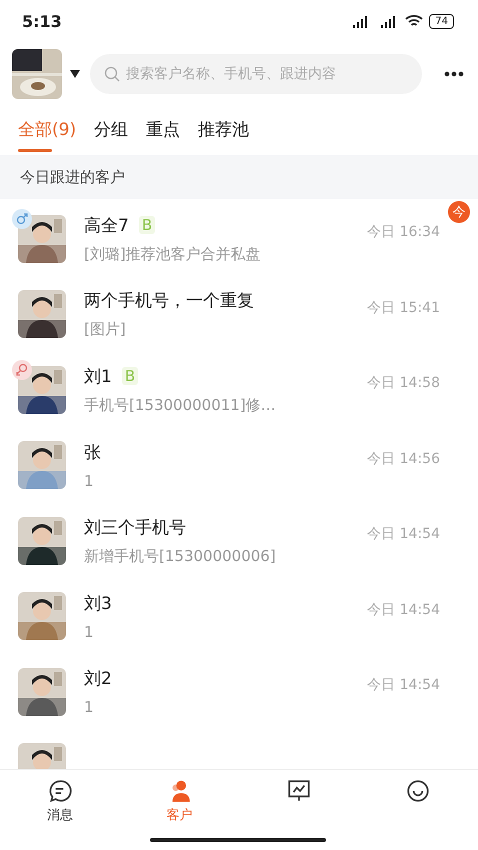  I want to click on timestamp: 今日 15:41, so click(403, 307).